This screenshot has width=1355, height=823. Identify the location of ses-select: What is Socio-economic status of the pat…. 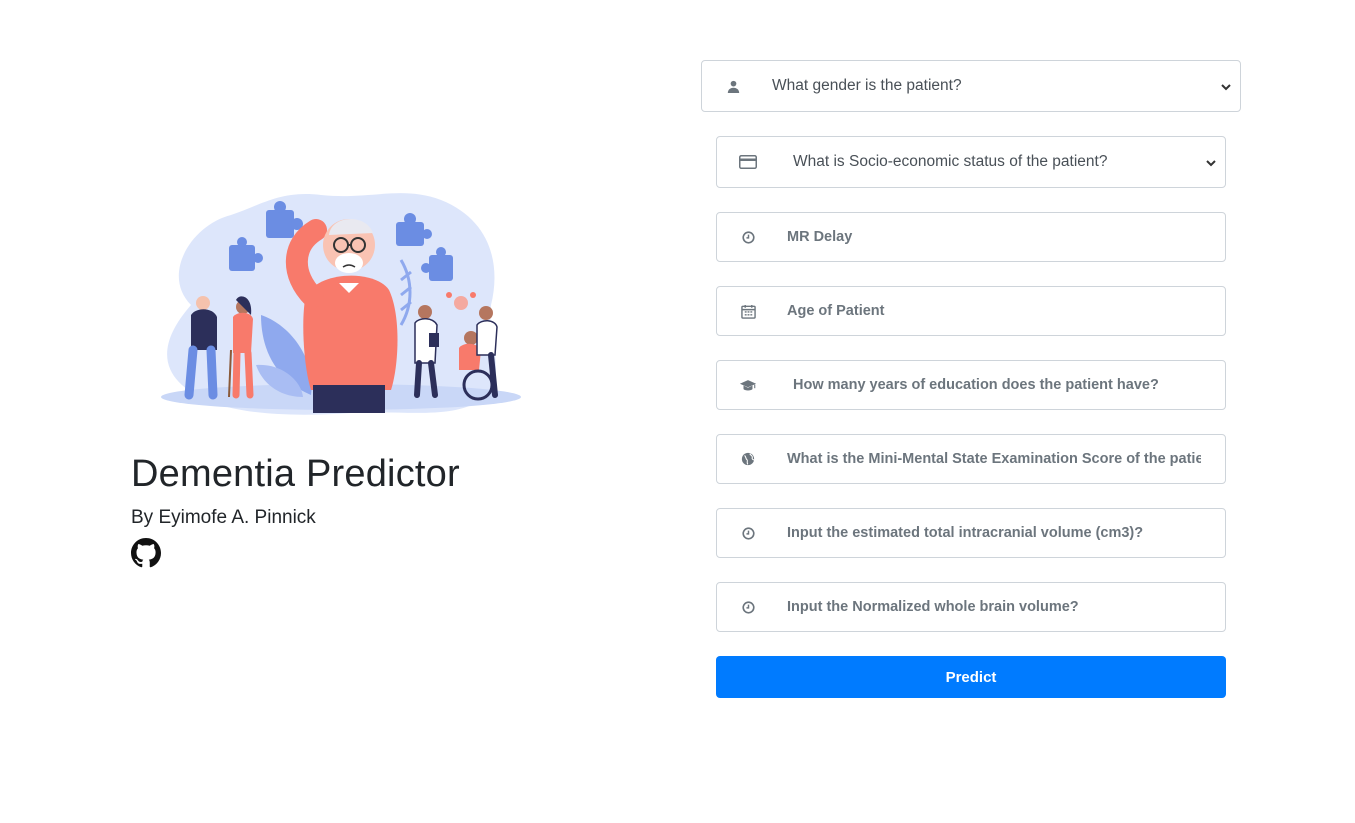
(971, 162).